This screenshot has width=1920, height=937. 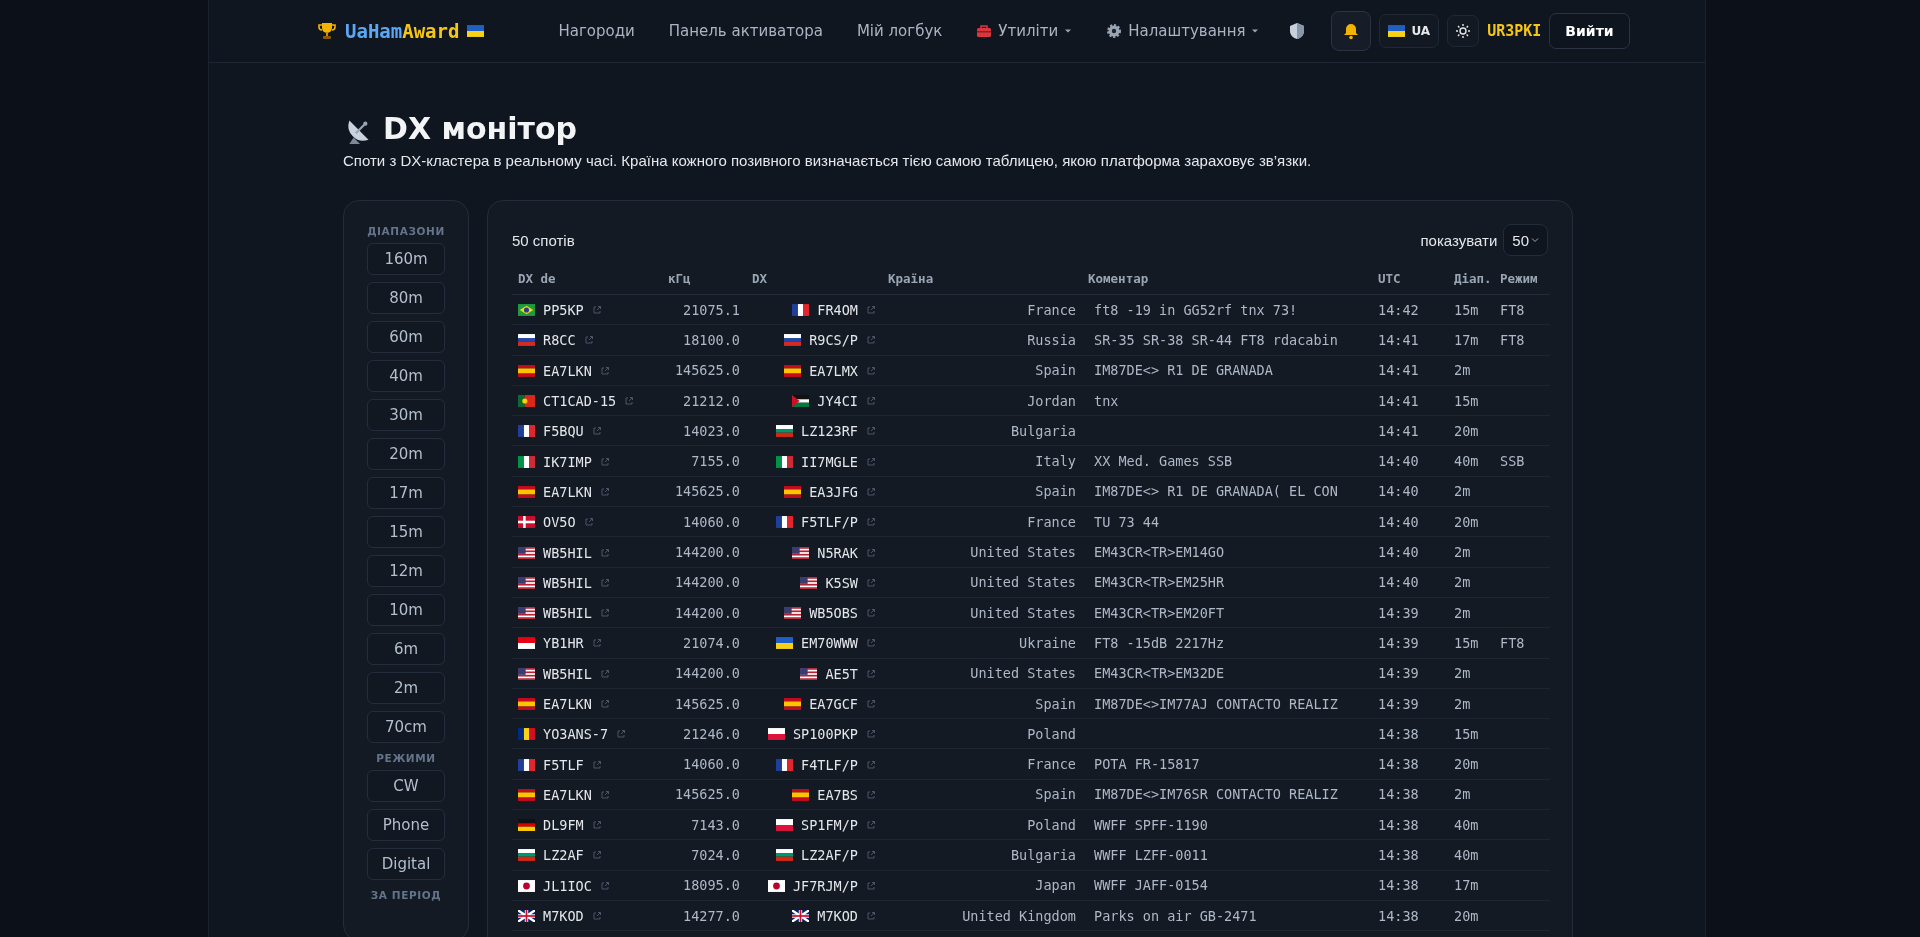 I want to click on filter-chip: 12m, so click(x=406, y=571).